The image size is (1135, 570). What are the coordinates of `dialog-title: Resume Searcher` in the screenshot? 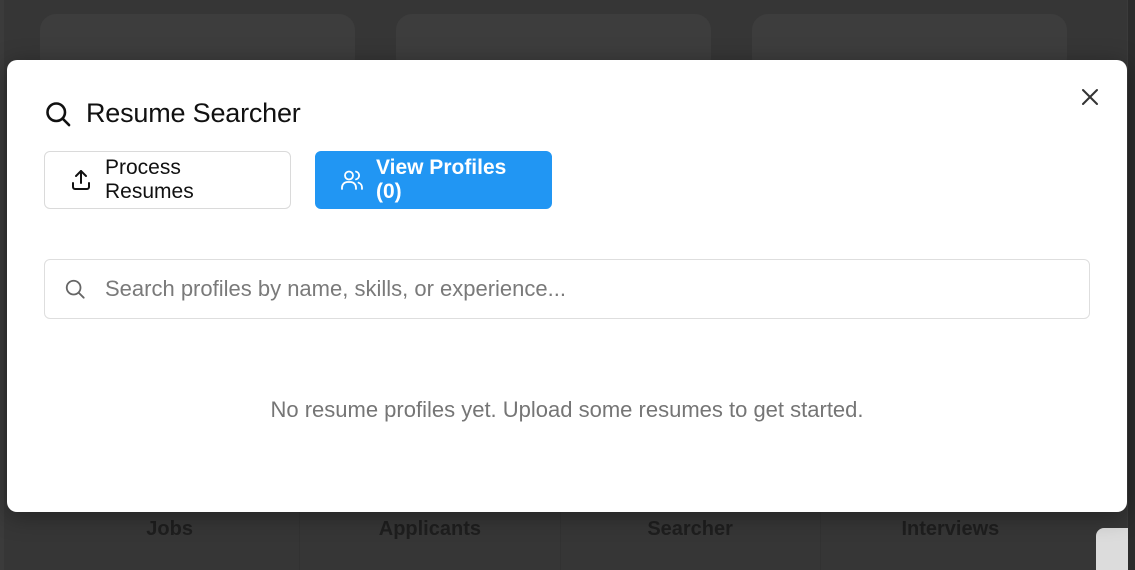 It's located at (193, 113).